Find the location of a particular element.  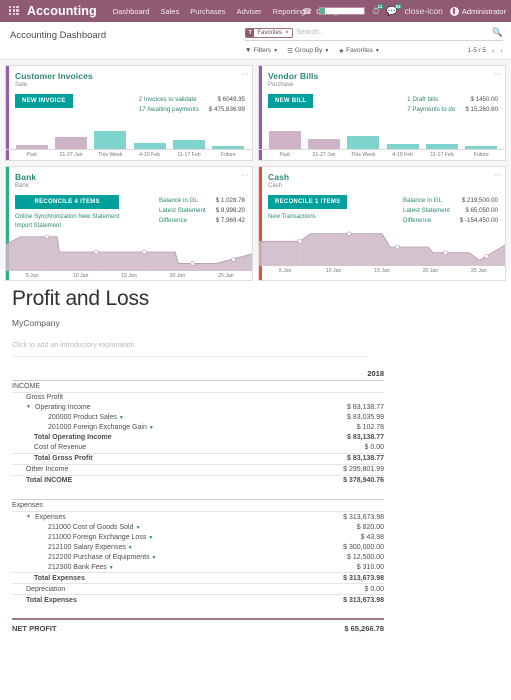

table-row: Depreciation $ 0.00 is located at coordinates (198, 589).